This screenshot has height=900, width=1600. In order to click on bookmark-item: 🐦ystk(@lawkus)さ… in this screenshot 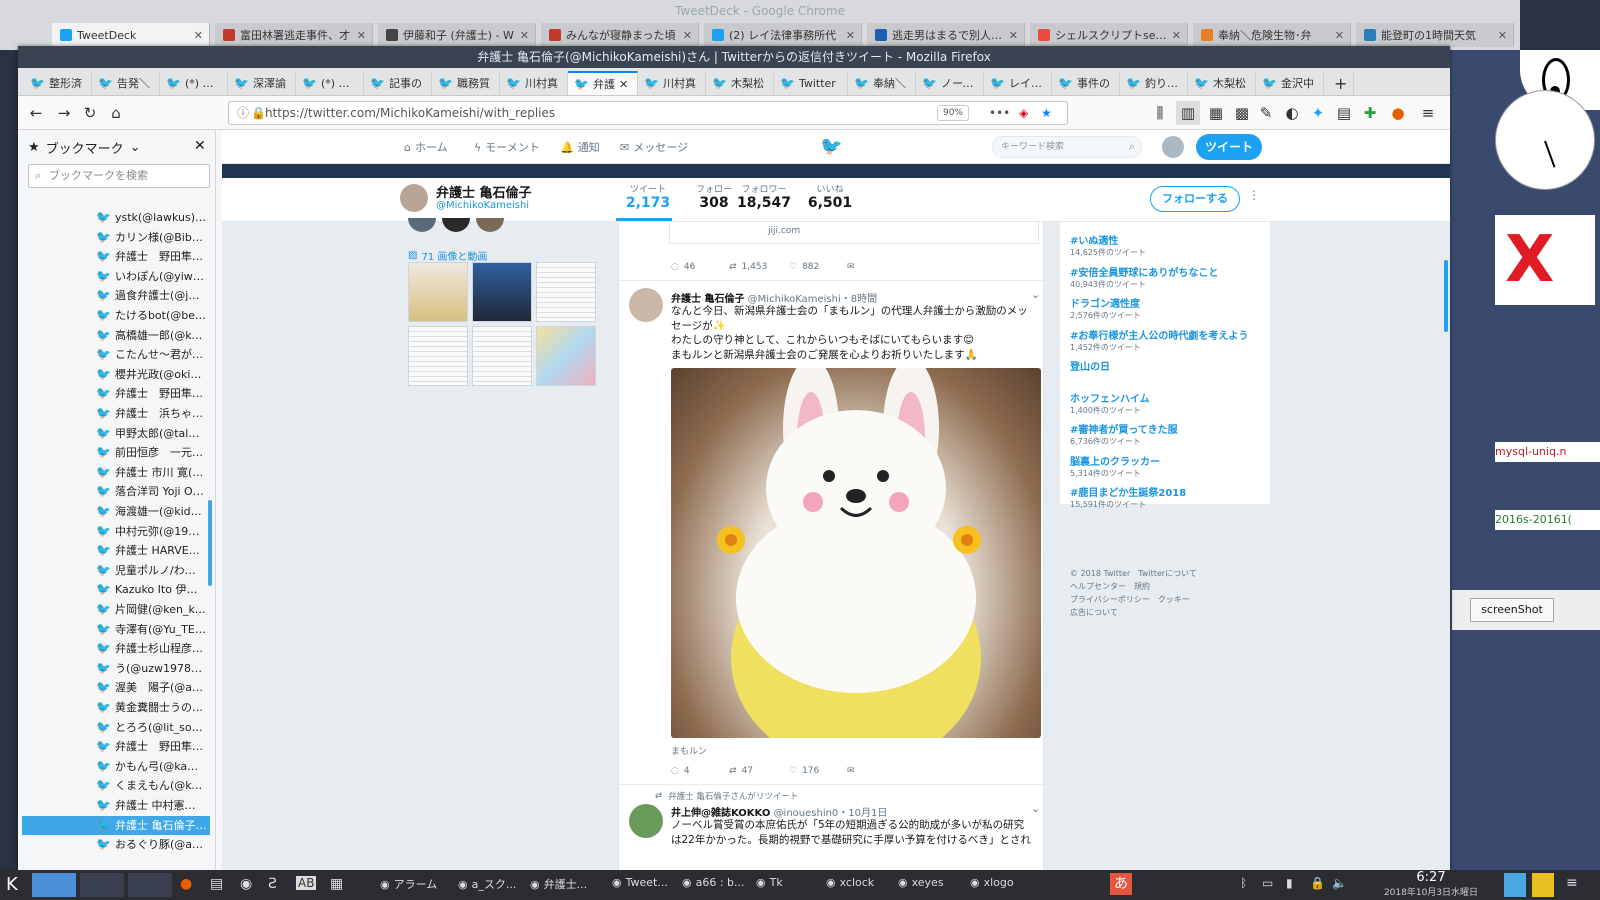, I will do `click(151, 217)`.